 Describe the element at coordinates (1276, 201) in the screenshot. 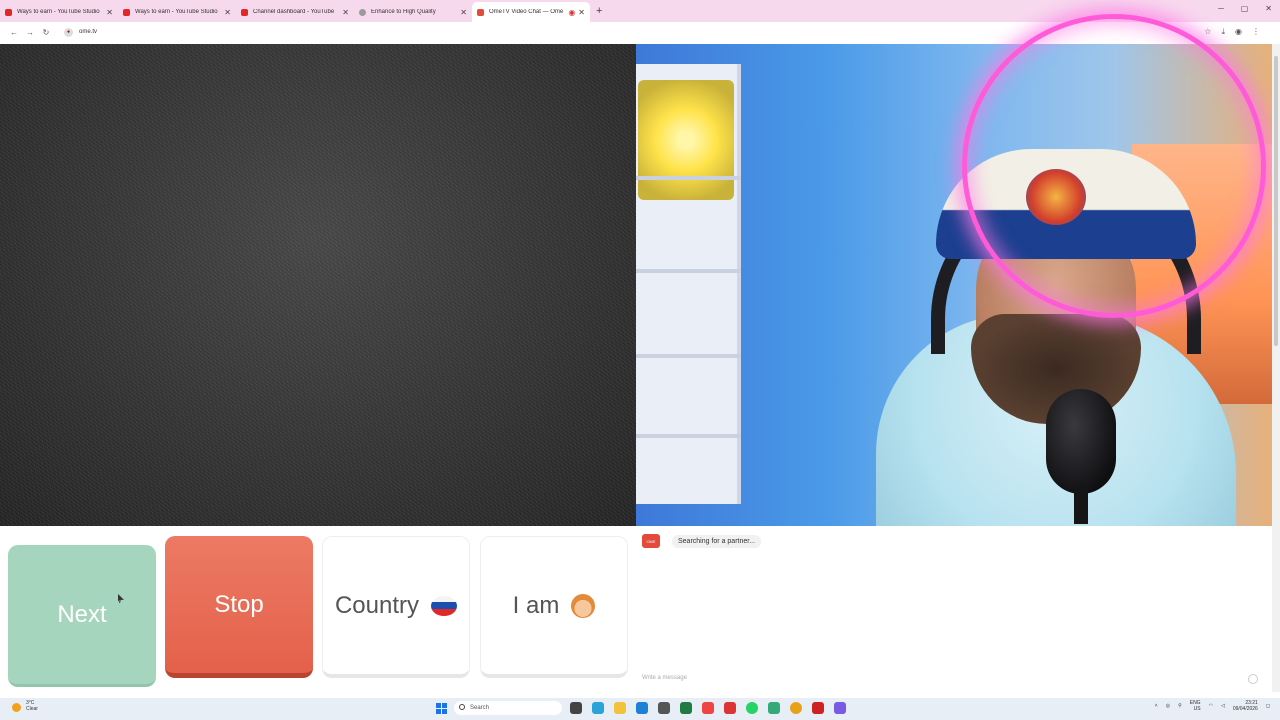

I see `scrollbar-thumb` at that location.